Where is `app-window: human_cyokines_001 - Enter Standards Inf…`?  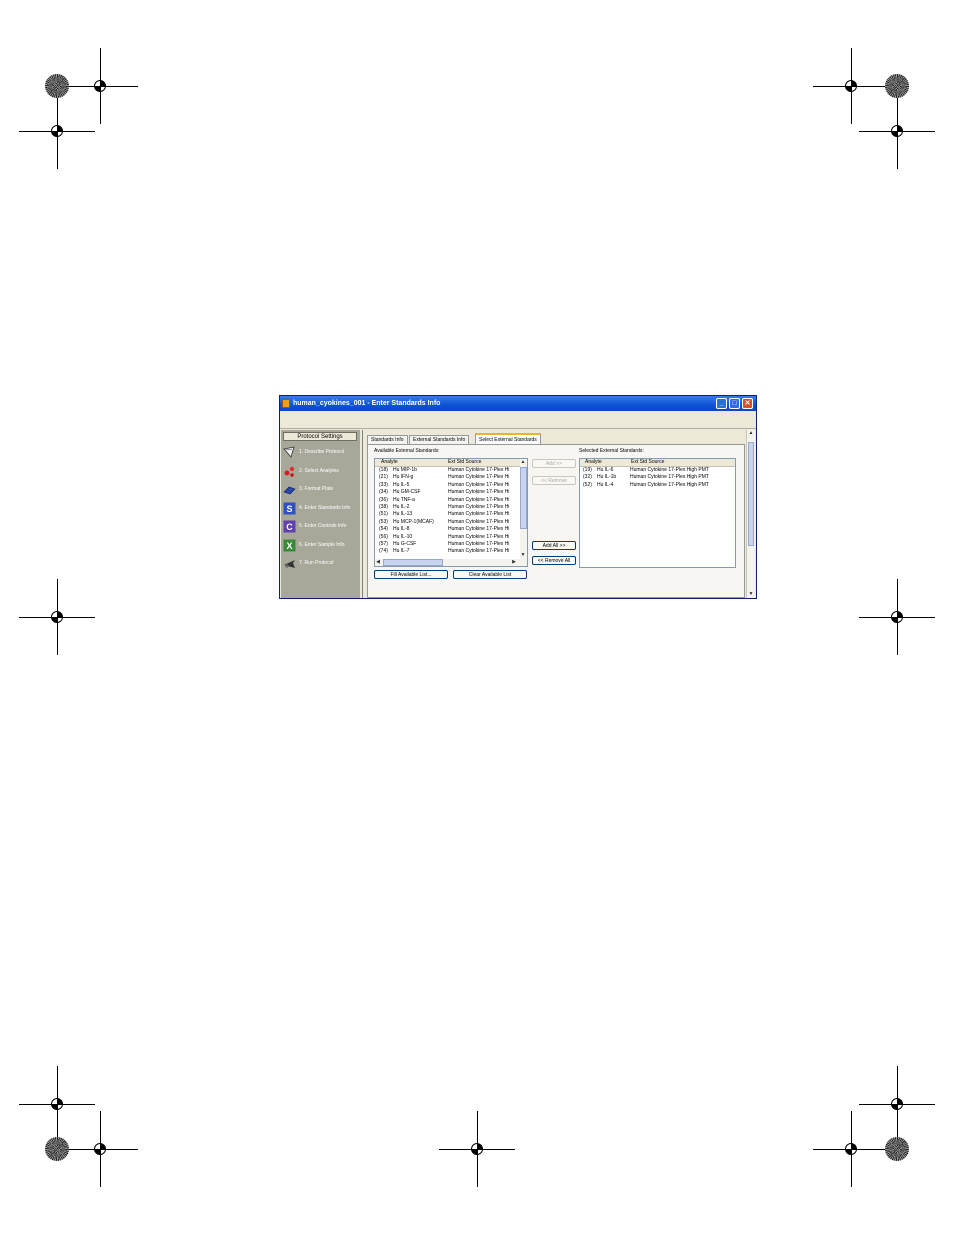
app-window: human_cyokines_001 - Enter Standards Inf… is located at coordinates (518, 497).